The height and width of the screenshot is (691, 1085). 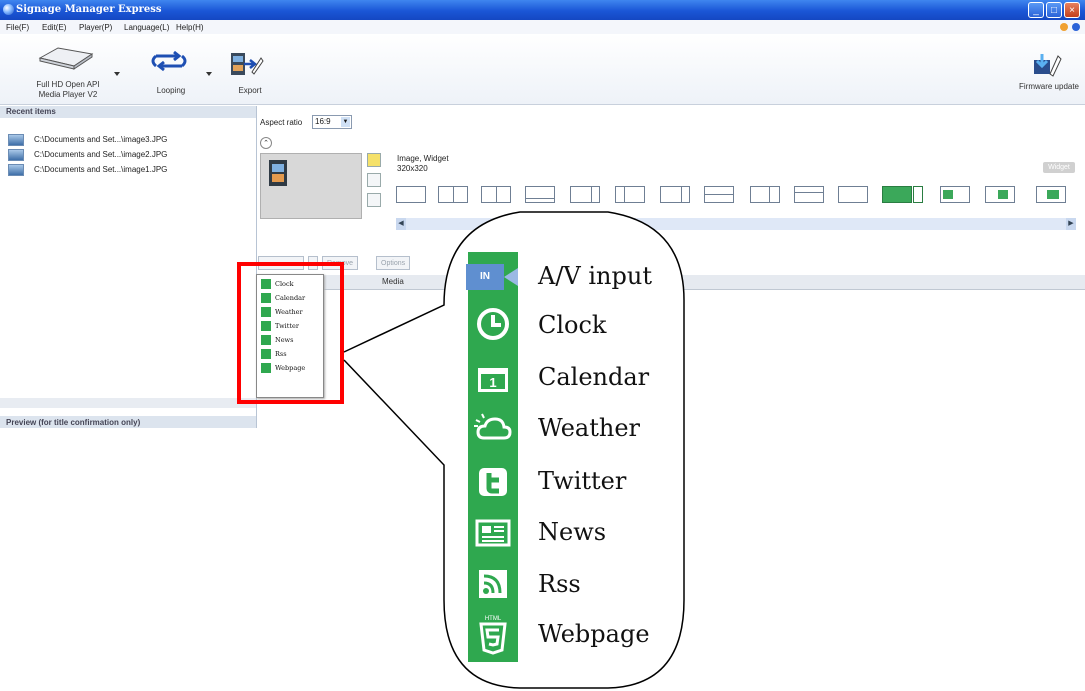 What do you see at coordinates (559, 584) in the screenshot?
I see `callout-label-rss: Rss` at bounding box center [559, 584].